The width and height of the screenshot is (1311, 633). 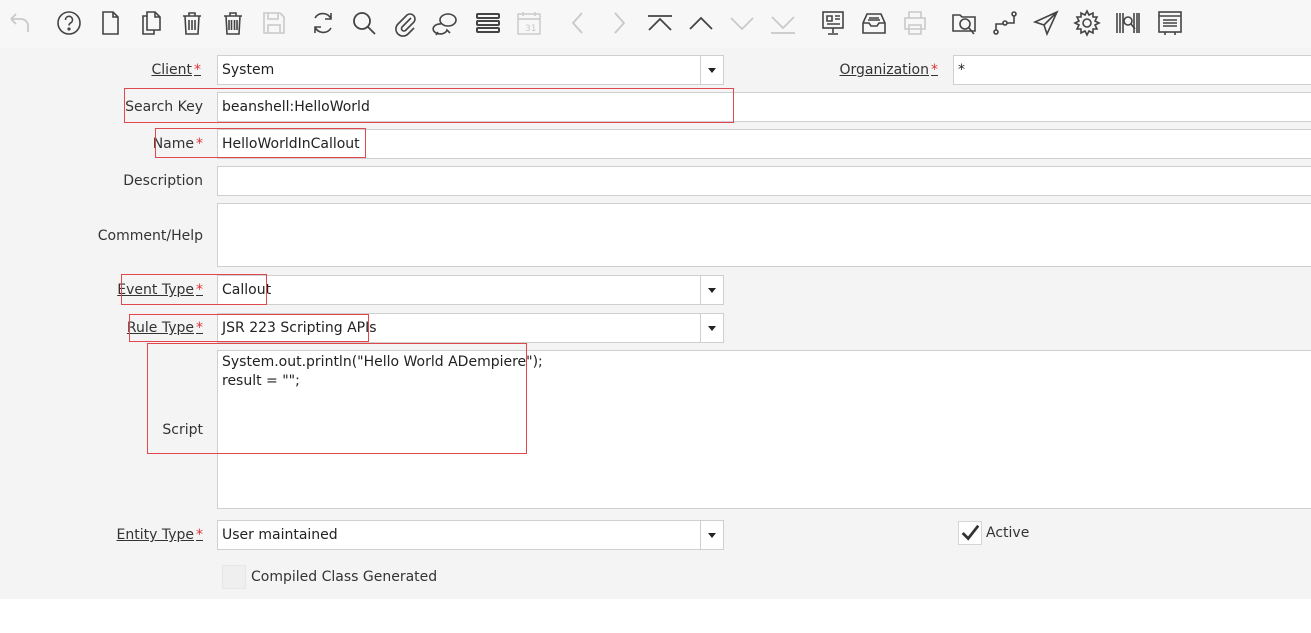 I want to click on name-field: HelloWorldInCallout, so click(x=764, y=144).